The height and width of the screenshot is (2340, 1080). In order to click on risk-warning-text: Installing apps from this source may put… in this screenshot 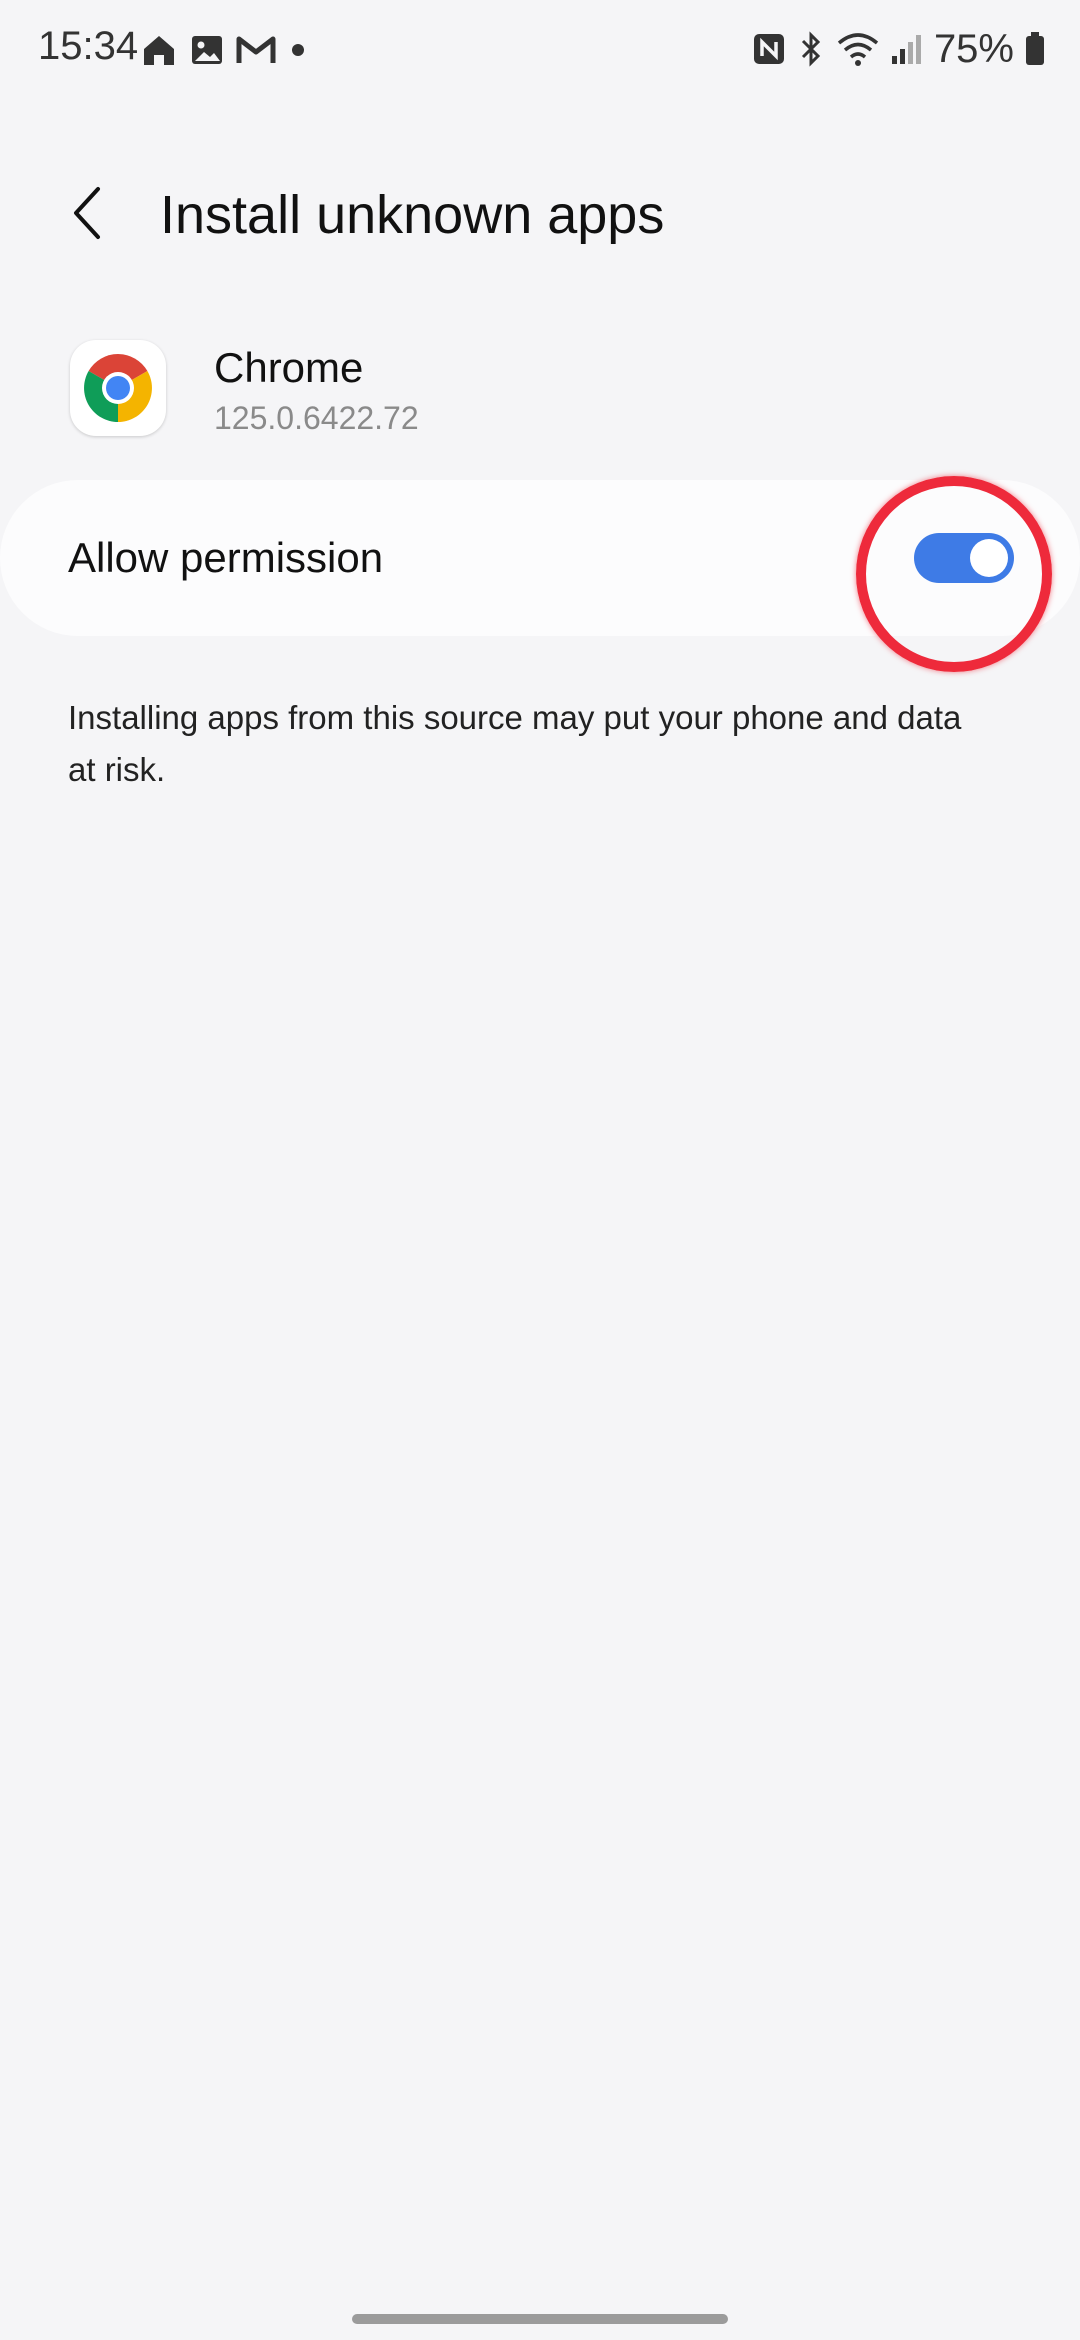, I will do `click(515, 743)`.